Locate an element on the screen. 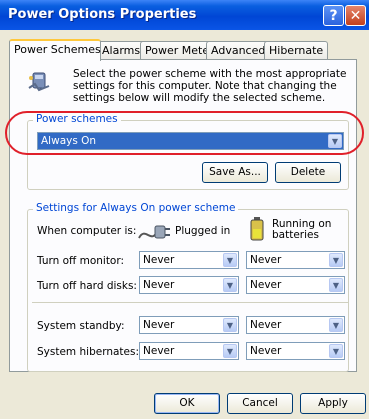  tab-power-meter: Power Meter is located at coordinates (177, 50).